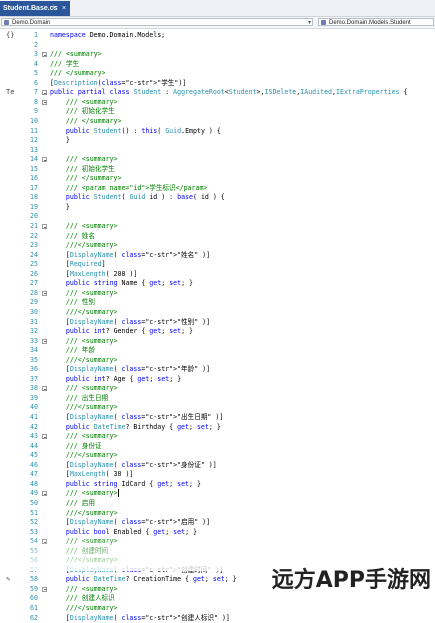  I want to click on code-line: 5 /// </summary>, so click(217, 73).